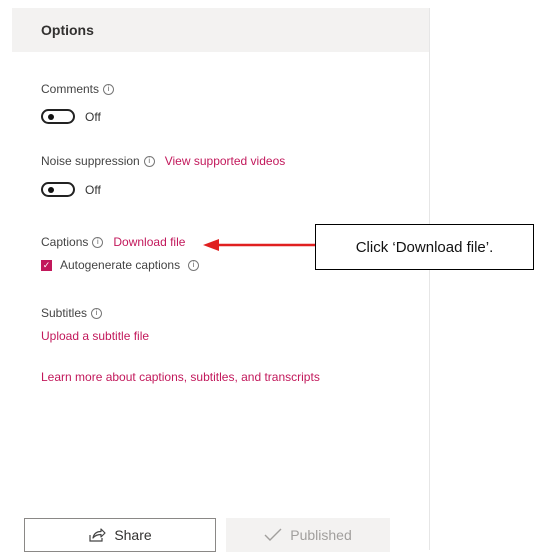 The height and width of the screenshot is (552, 540). What do you see at coordinates (95, 336) in the screenshot?
I see `upload-subtitle-link: Upload a subtitle file` at bounding box center [95, 336].